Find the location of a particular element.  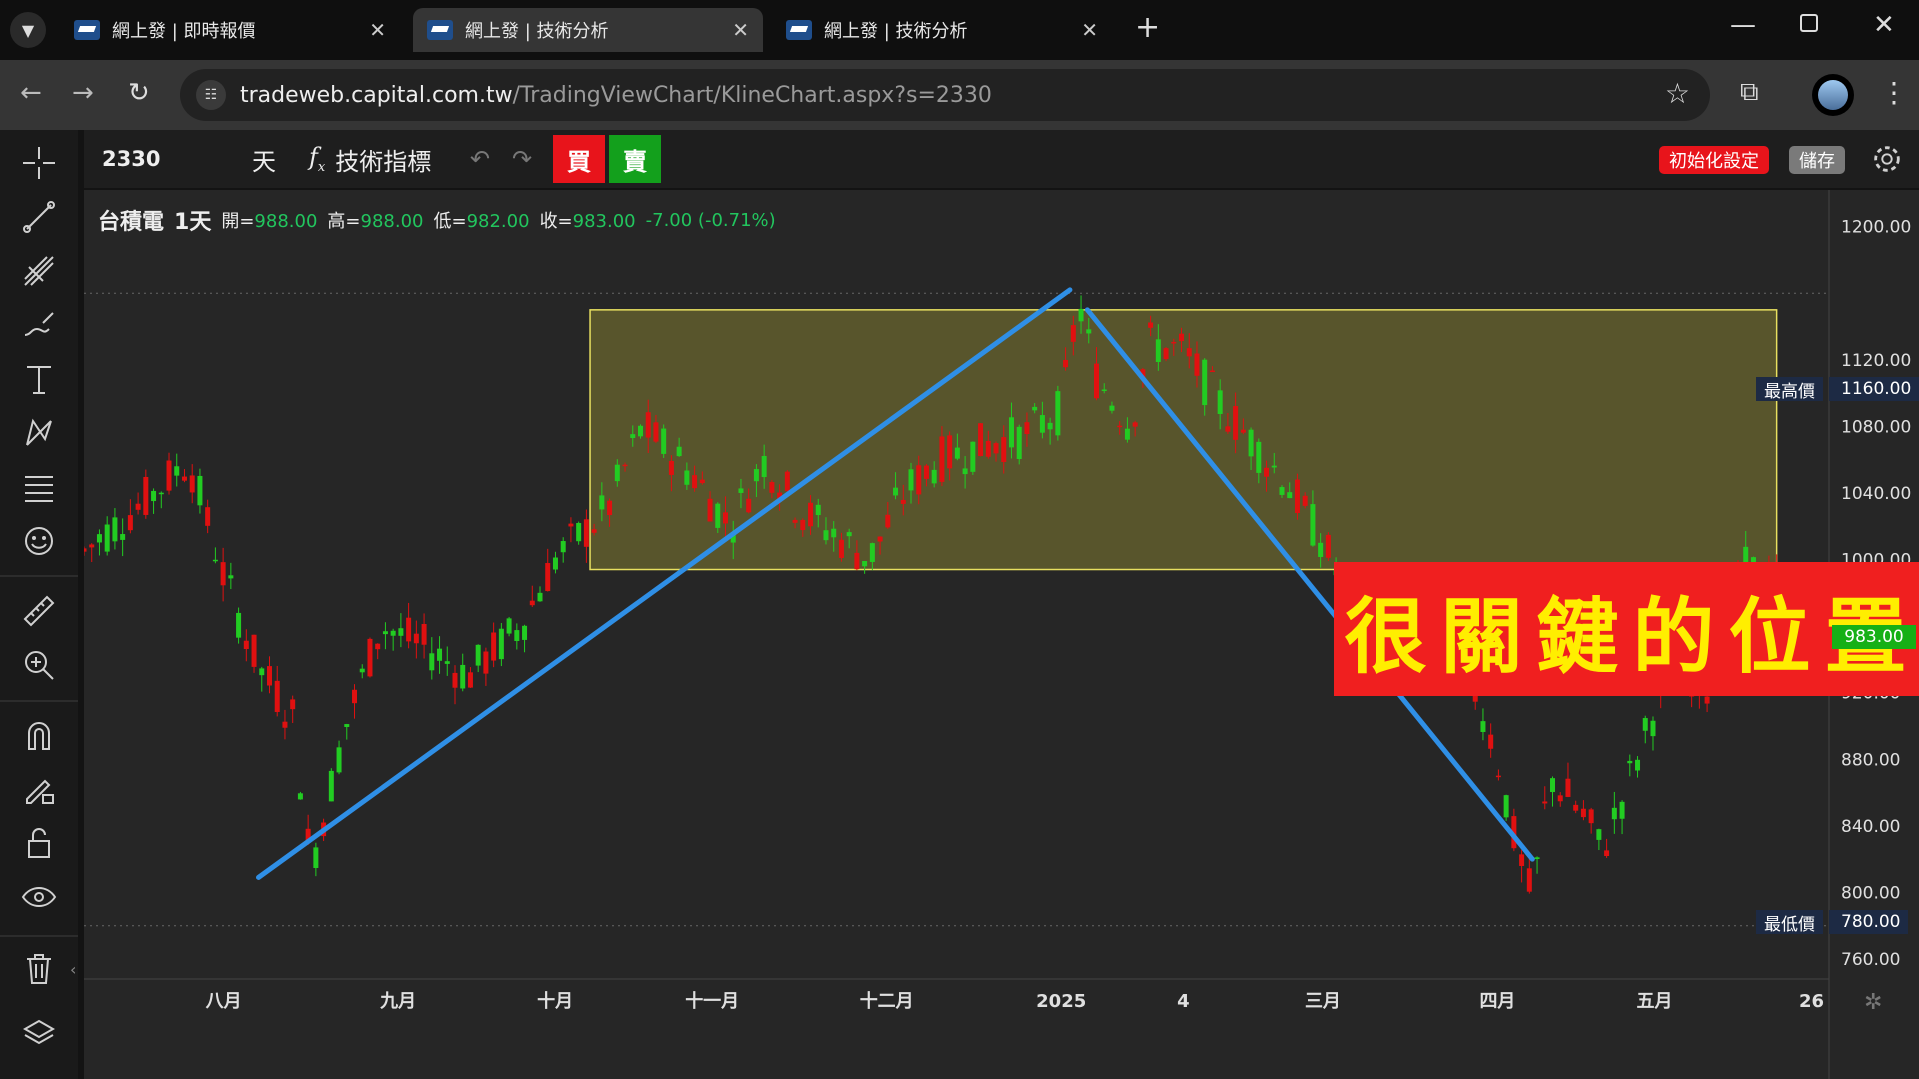

redo-icon: ↷ is located at coordinates (522, 159).